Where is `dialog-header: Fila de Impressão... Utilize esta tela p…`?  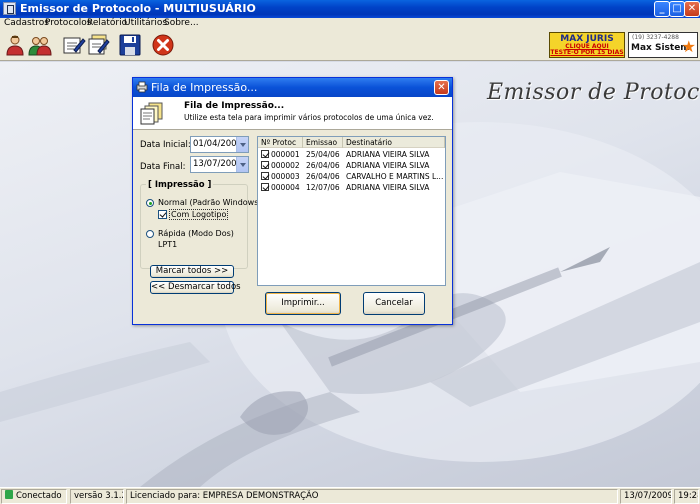 dialog-header: Fila de Impressão... Utilize esta tela p… is located at coordinates (292, 113).